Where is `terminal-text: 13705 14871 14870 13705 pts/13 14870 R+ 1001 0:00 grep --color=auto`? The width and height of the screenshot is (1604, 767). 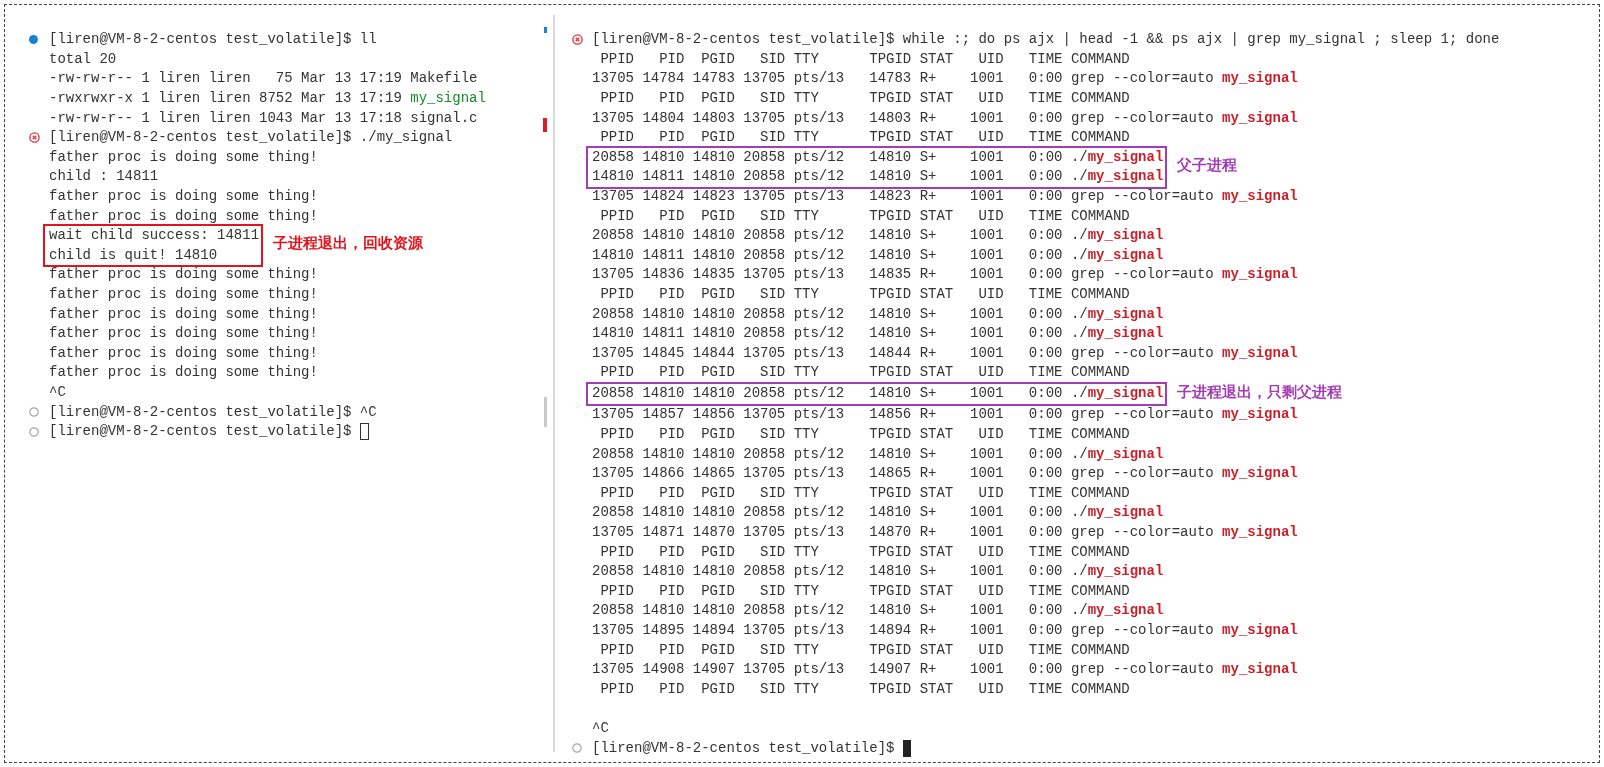 terminal-text: 13705 14871 14870 13705 pts/13 14870 R+ 1001 0:00 grep --color=auto is located at coordinates (903, 533).